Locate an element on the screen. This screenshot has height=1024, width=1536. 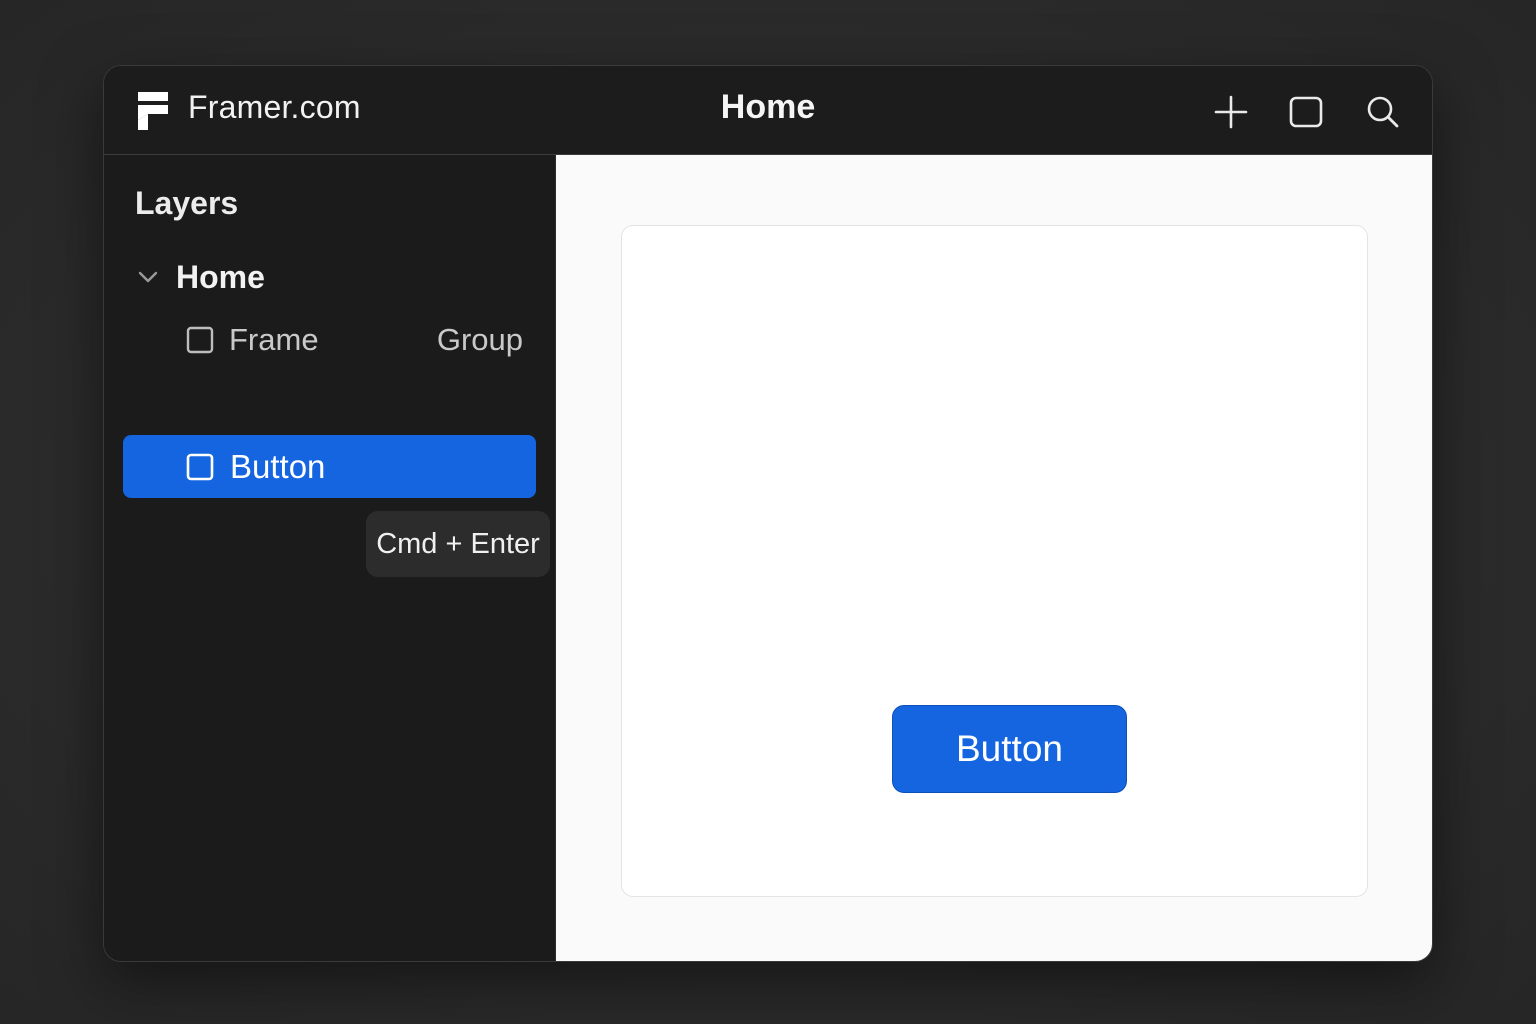
title-bar: Framer.com Home is located at coordinates (768, 110).